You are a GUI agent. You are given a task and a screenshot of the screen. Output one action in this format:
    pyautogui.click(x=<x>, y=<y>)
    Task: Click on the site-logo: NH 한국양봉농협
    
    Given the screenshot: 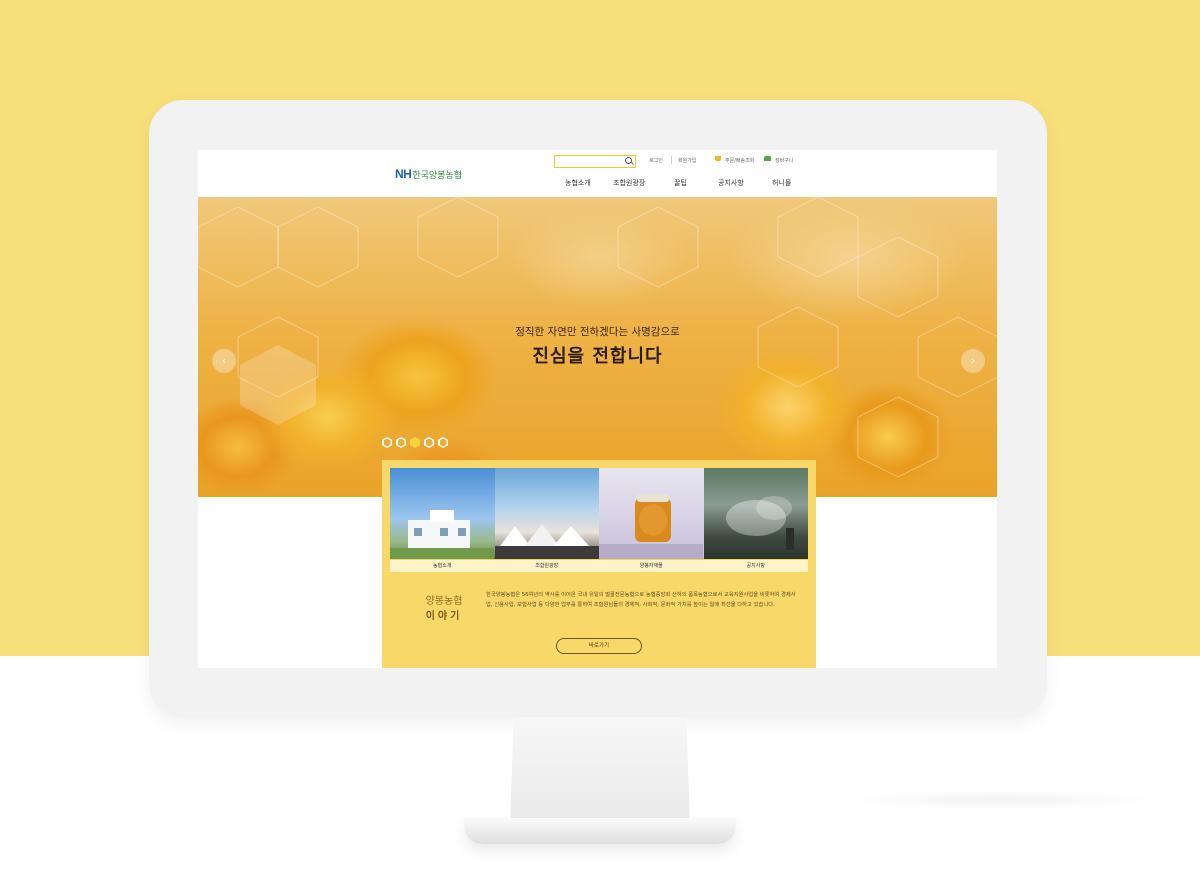 What is the action you would take?
    pyautogui.click(x=428, y=174)
    